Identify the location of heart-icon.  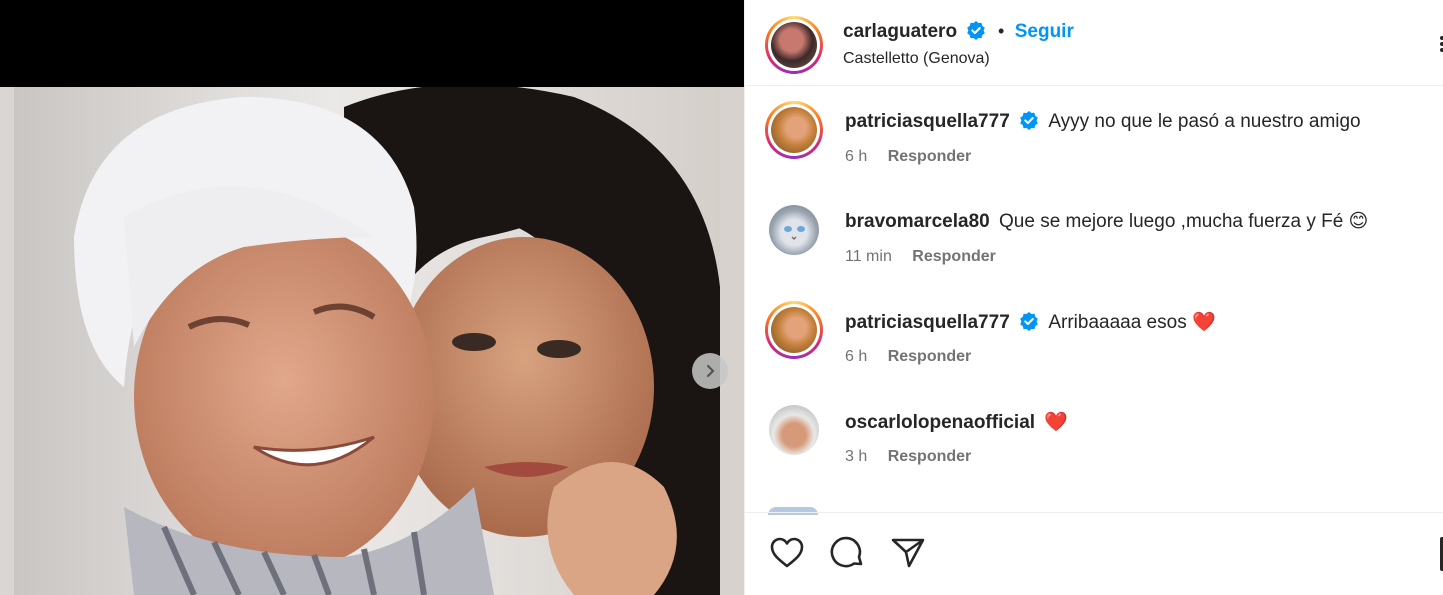
(787, 553).